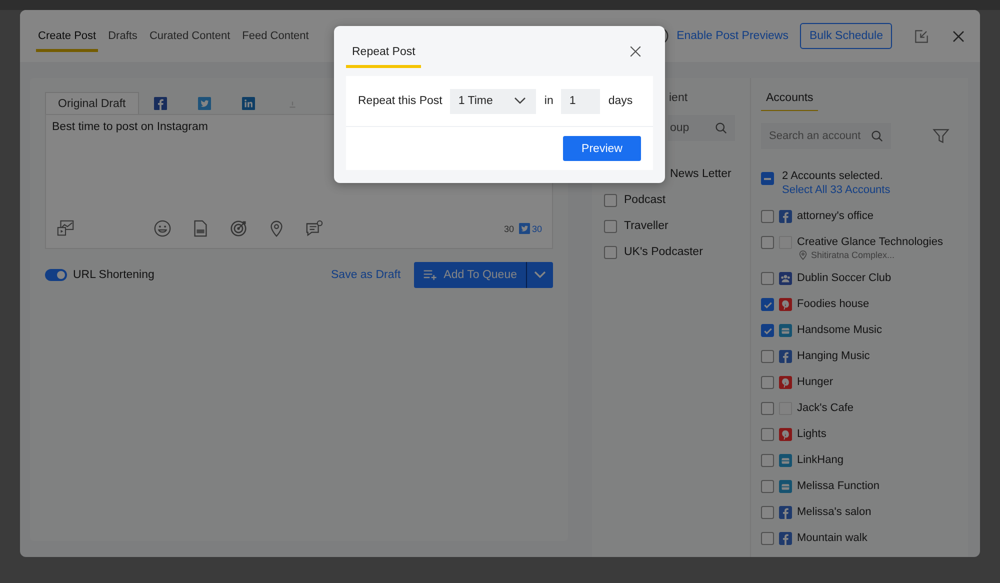  What do you see at coordinates (811, 434) in the screenshot?
I see `account-name: Lights` at bounding box center [811, 434].